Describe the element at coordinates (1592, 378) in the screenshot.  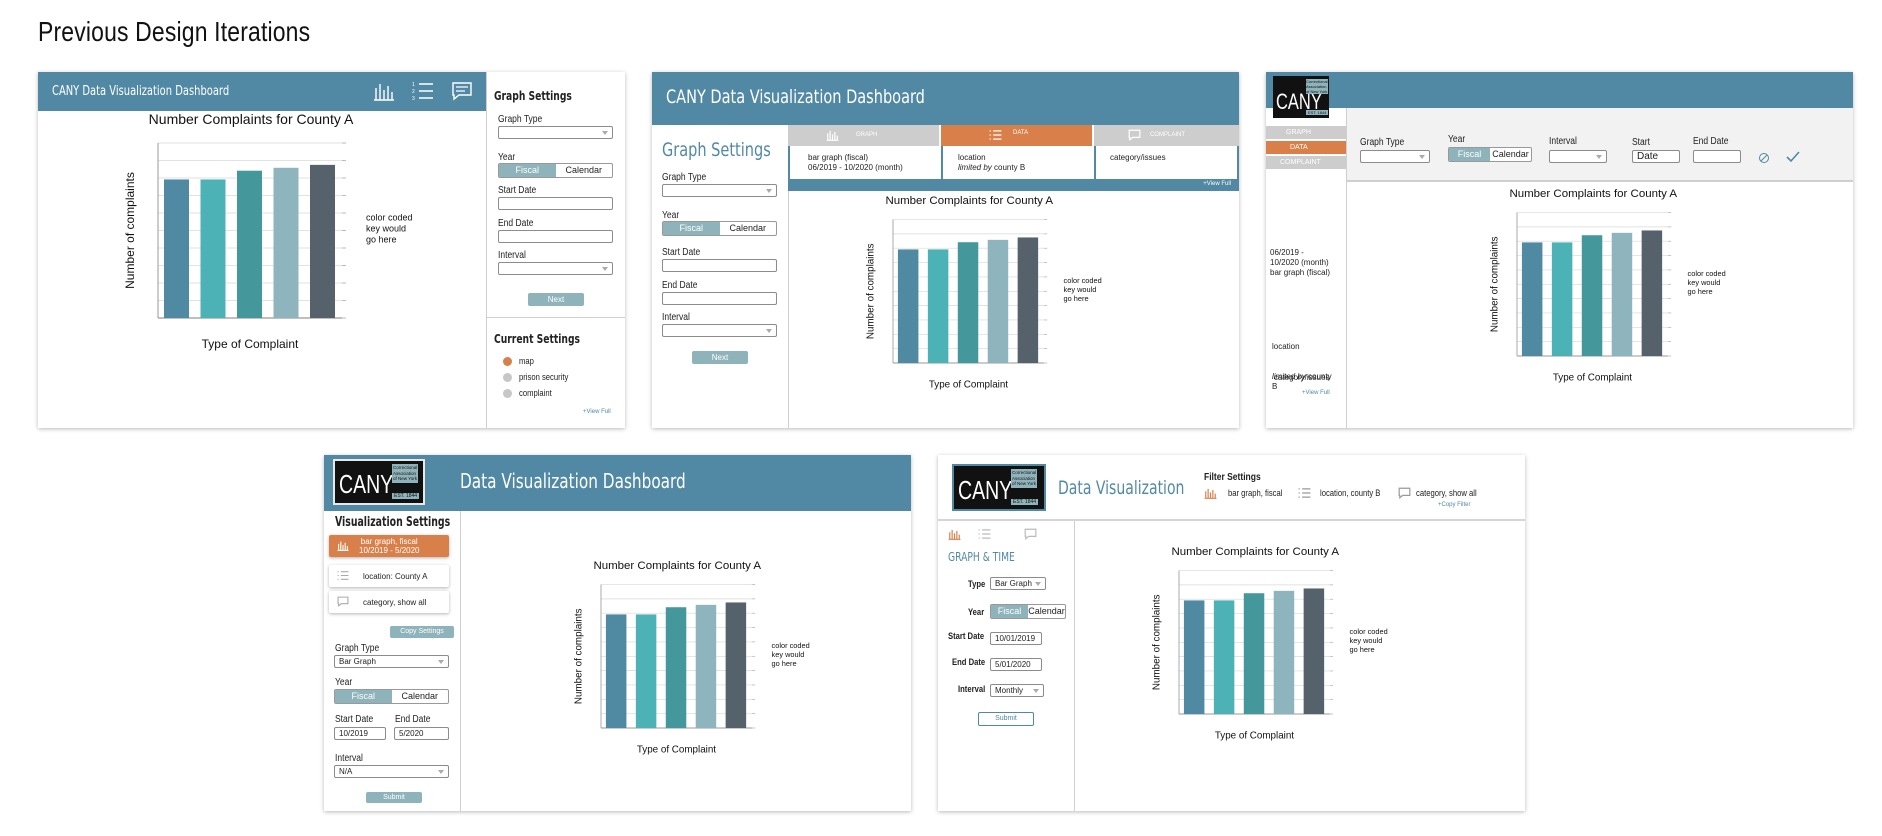
I see `x-axis-label: Type of Complaint` at that location.